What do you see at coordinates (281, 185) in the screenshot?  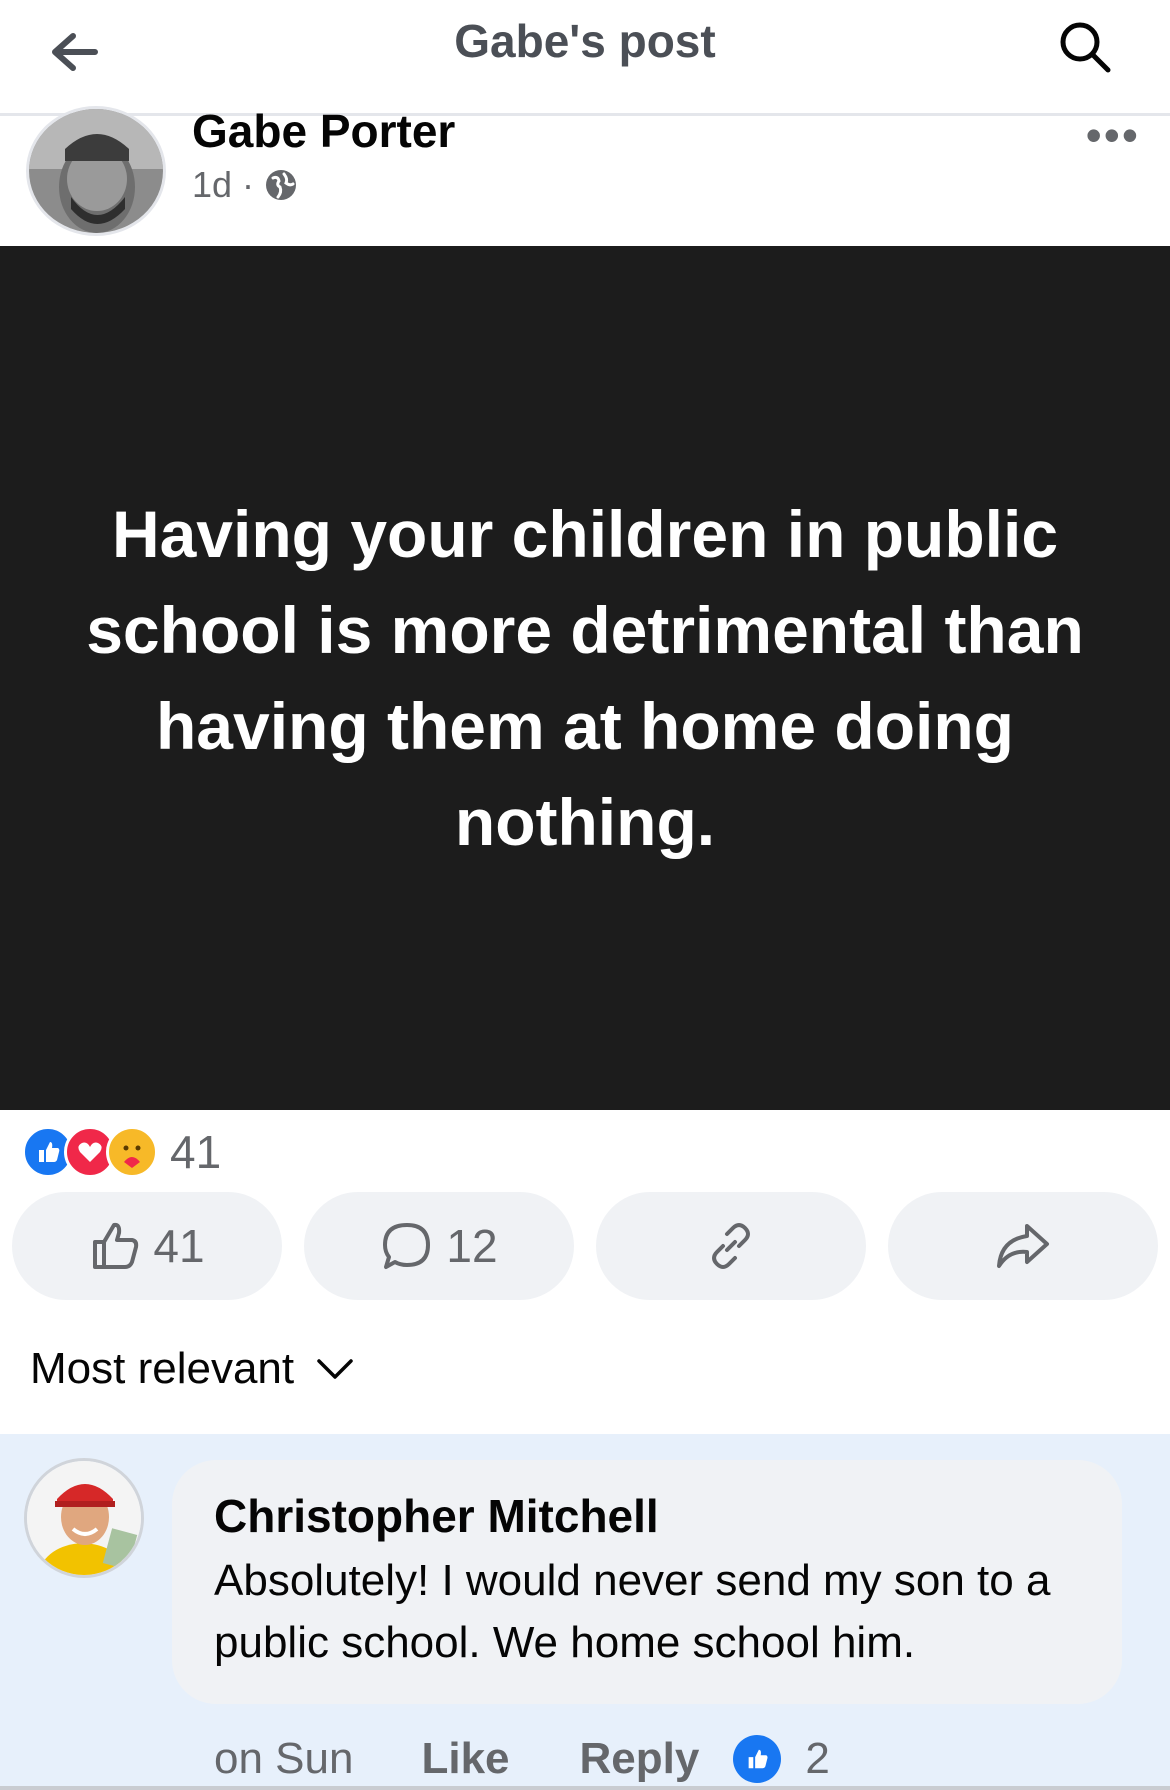 I see `globe-icon` at bounding box center [281, 185].